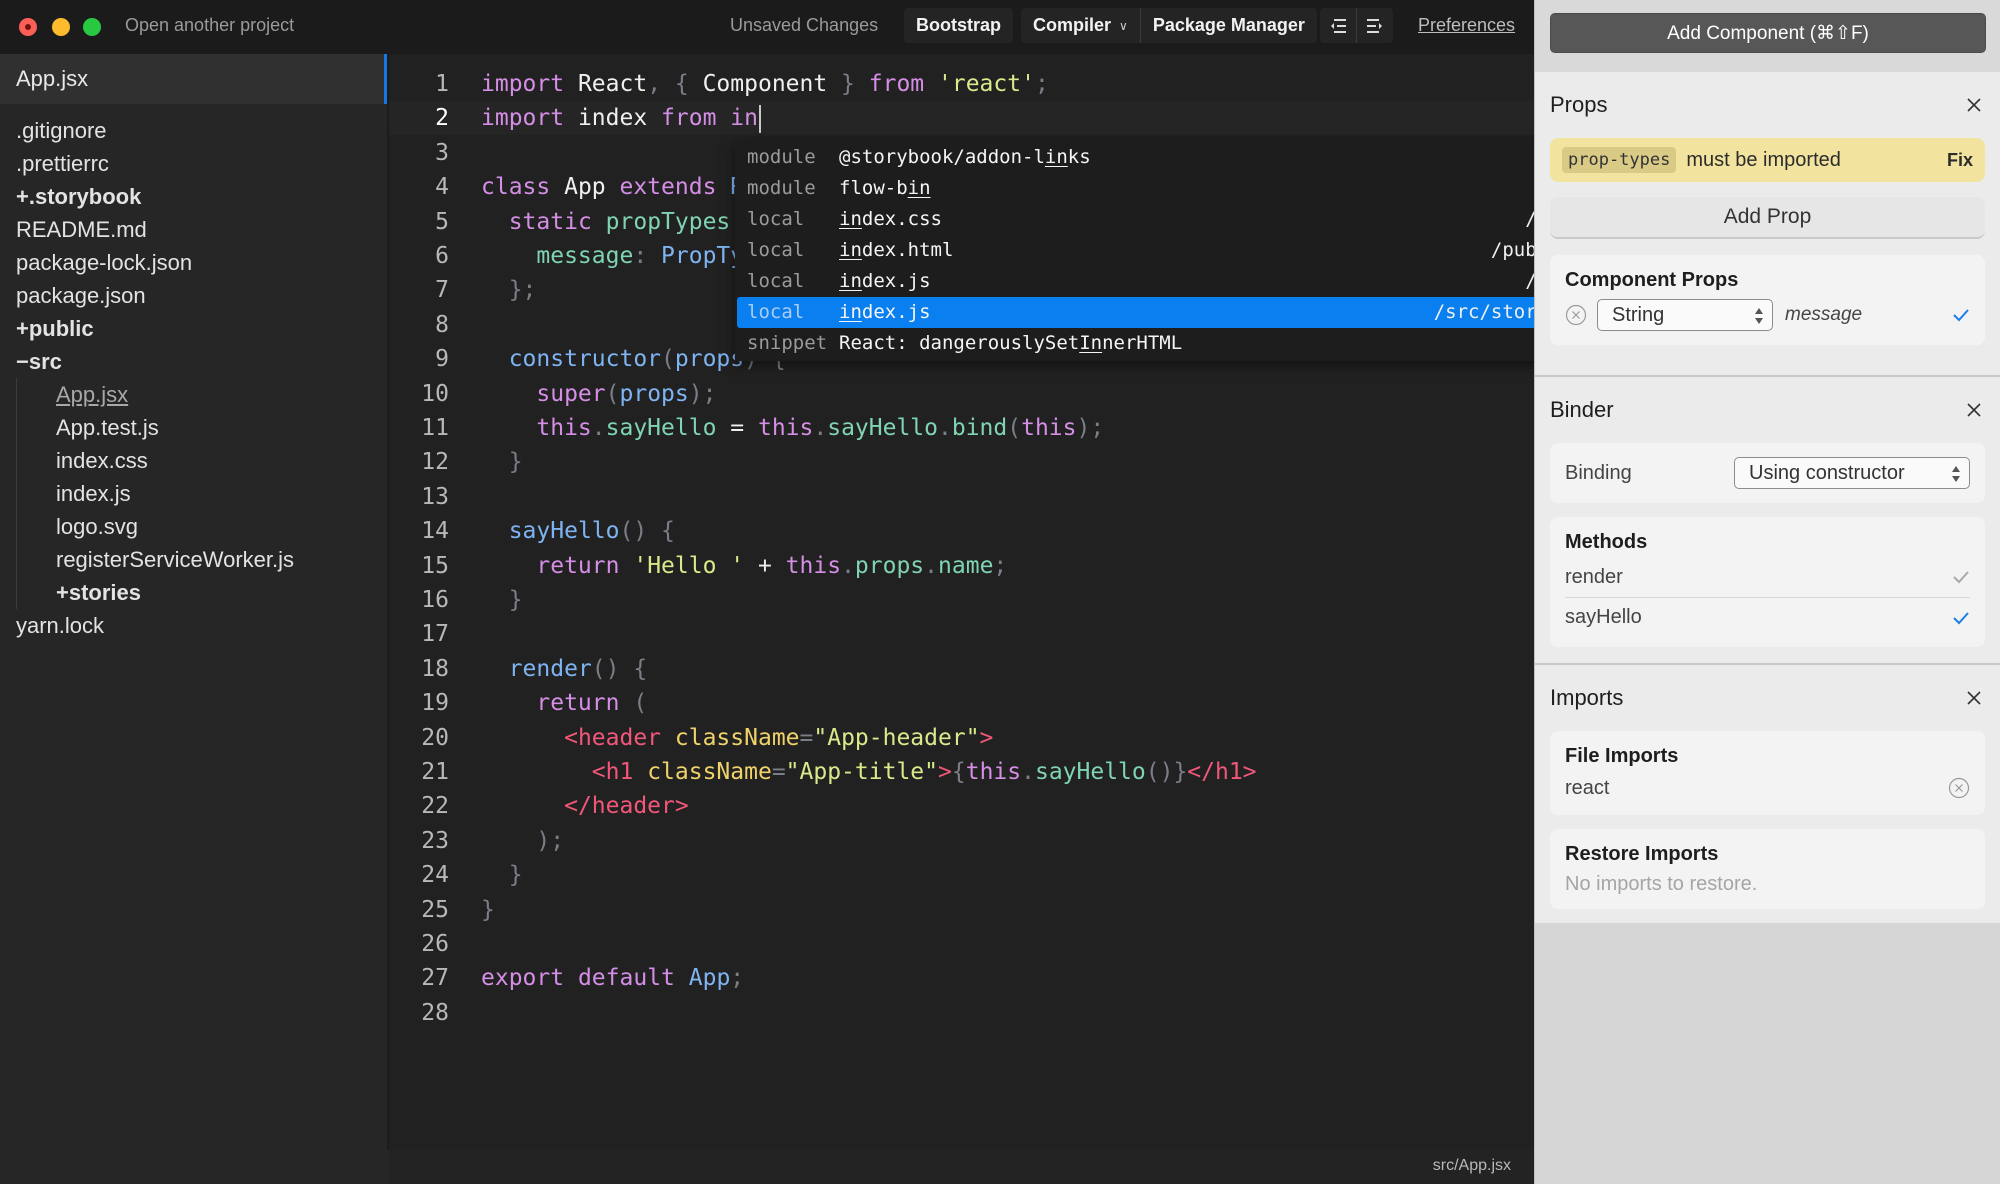 This screenshot has width=2000, height=1184. What do you see at coordinates (592, 703) in the screenshot?
I see `code-text: return (` at bounding box center [592, 703].